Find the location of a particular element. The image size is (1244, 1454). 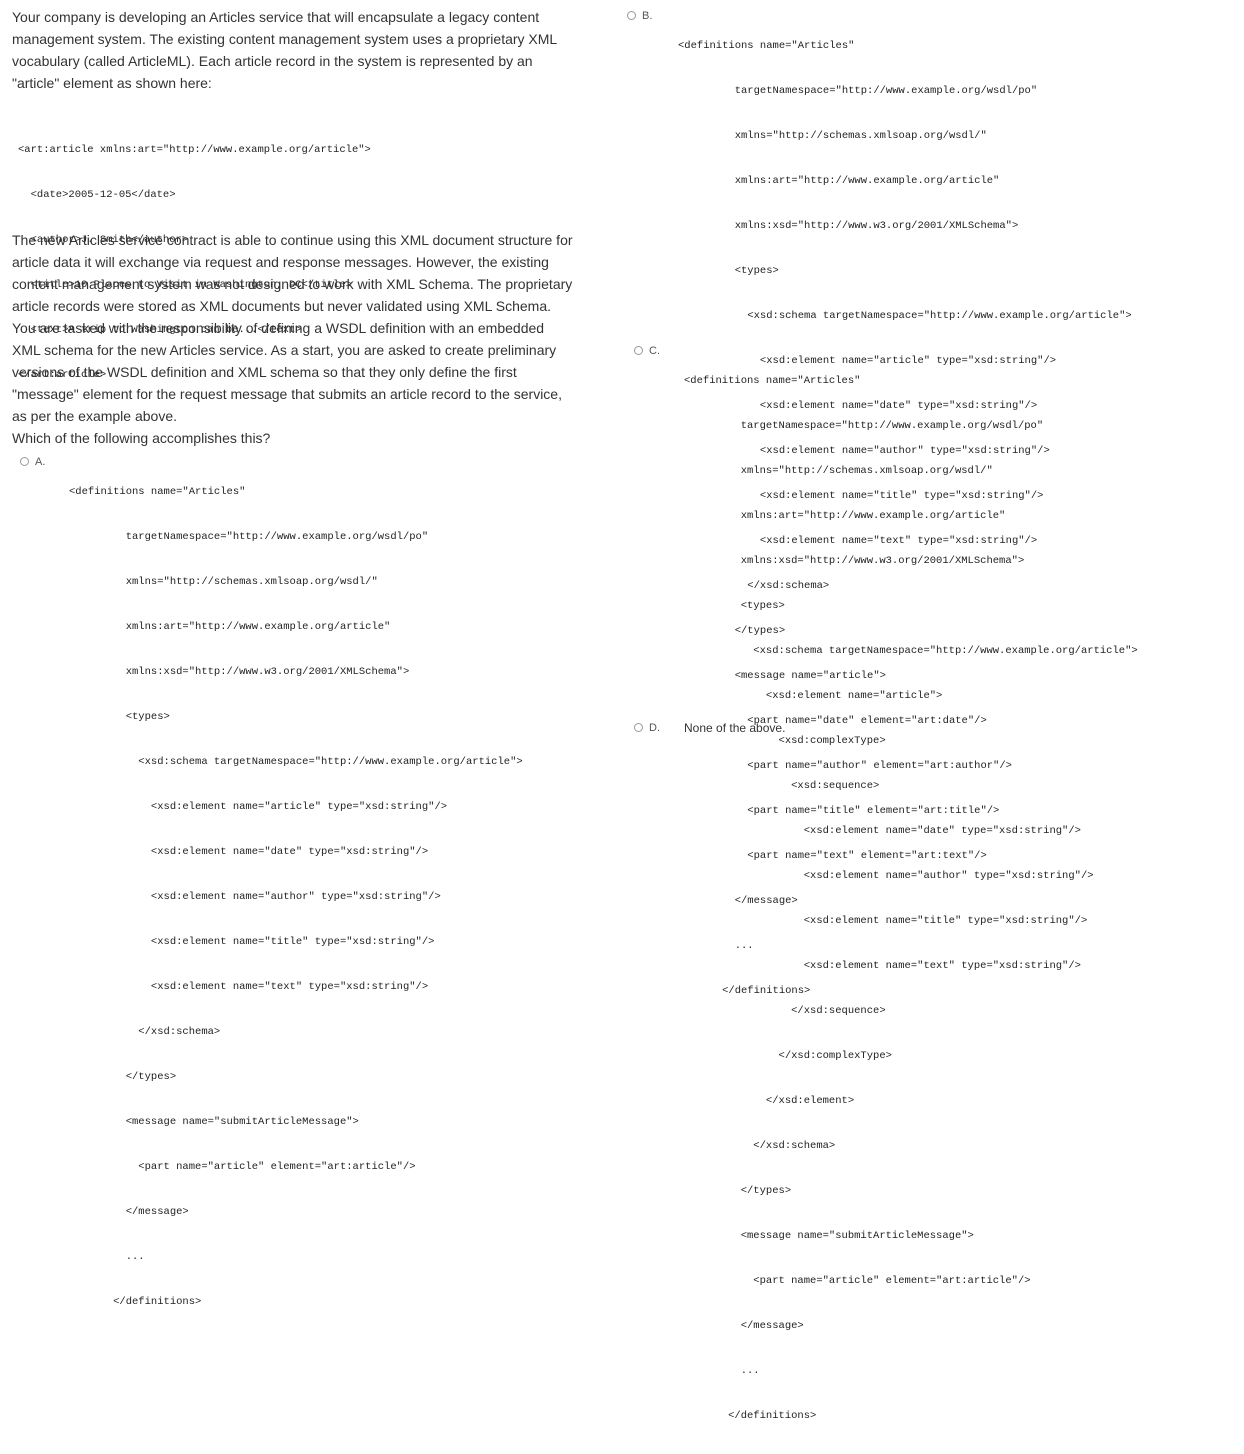

option-a-letter: A. is located at coordinates (40, 462).